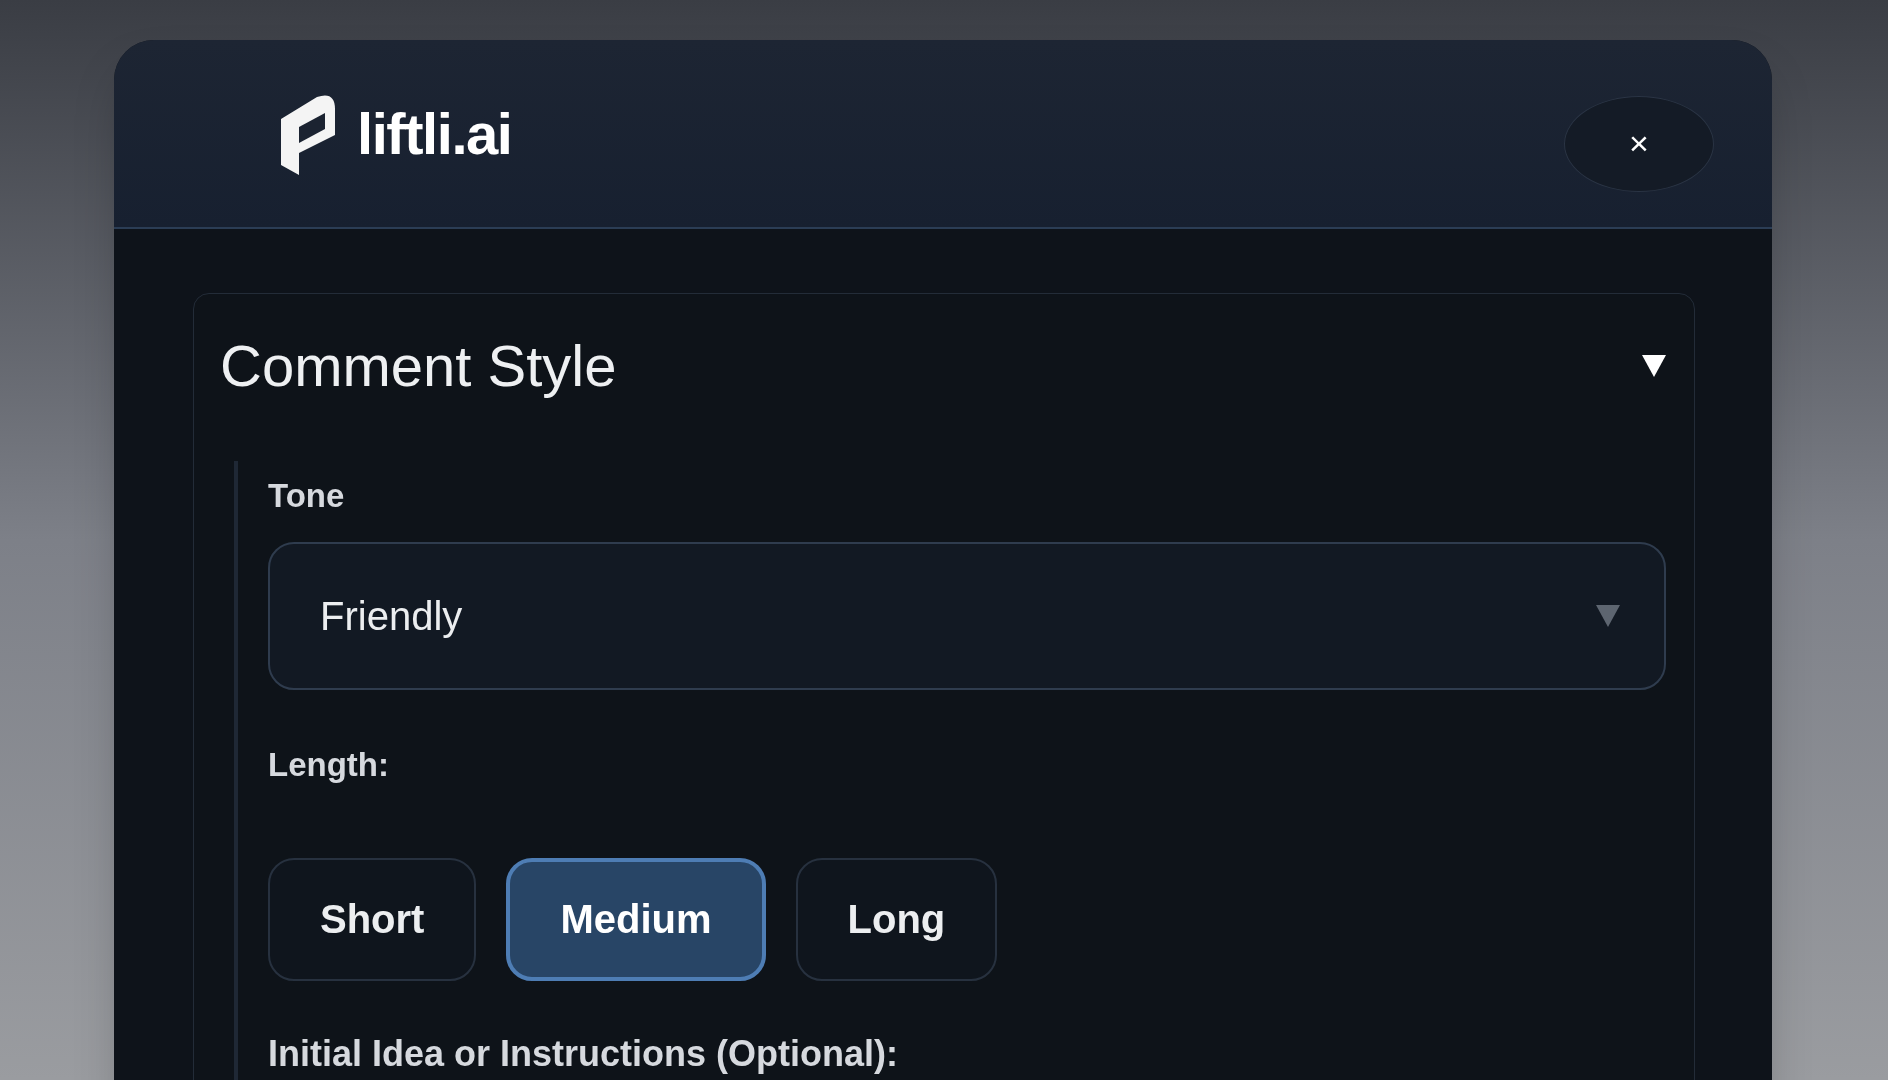  Describe the element at coordinates (896, 919) in the screenshot. I see `length-option: Long` at that location.